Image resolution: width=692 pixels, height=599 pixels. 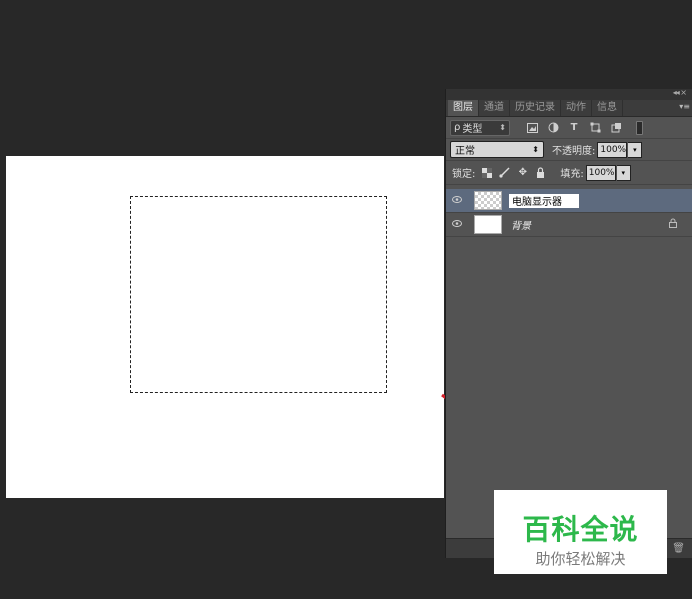 What do you see at coordinates (612, 149) in the screenshot?
I see `opacity-input: 100%` at bounding box center [612, 149].